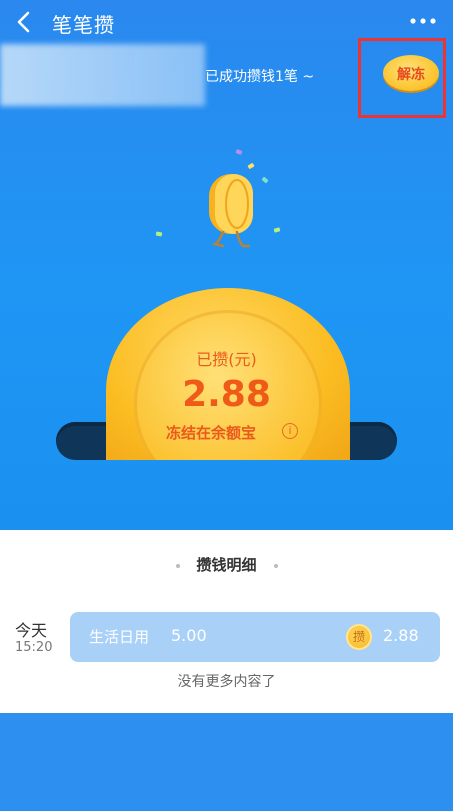  I want to click on detail-title: 攒钱明细, so click(226, 565).